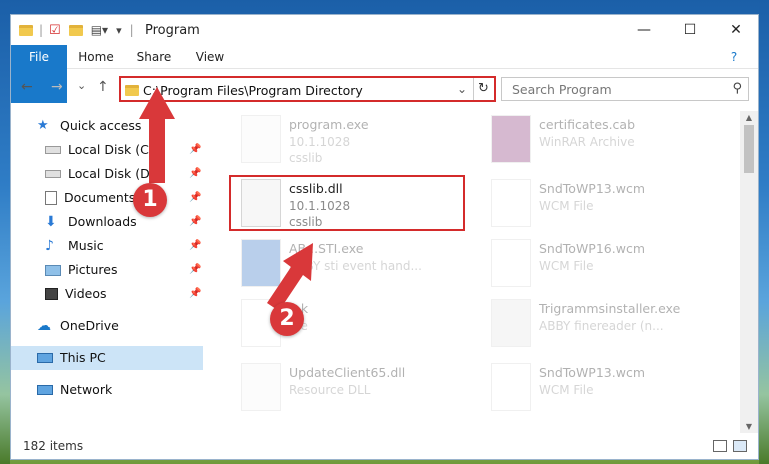 This screenshot has width=769, height=464. What do you see at coordinates (5, 232) in the screenshot?
I see `desktop-wallpaper-left` at bounding box center [5, 232].